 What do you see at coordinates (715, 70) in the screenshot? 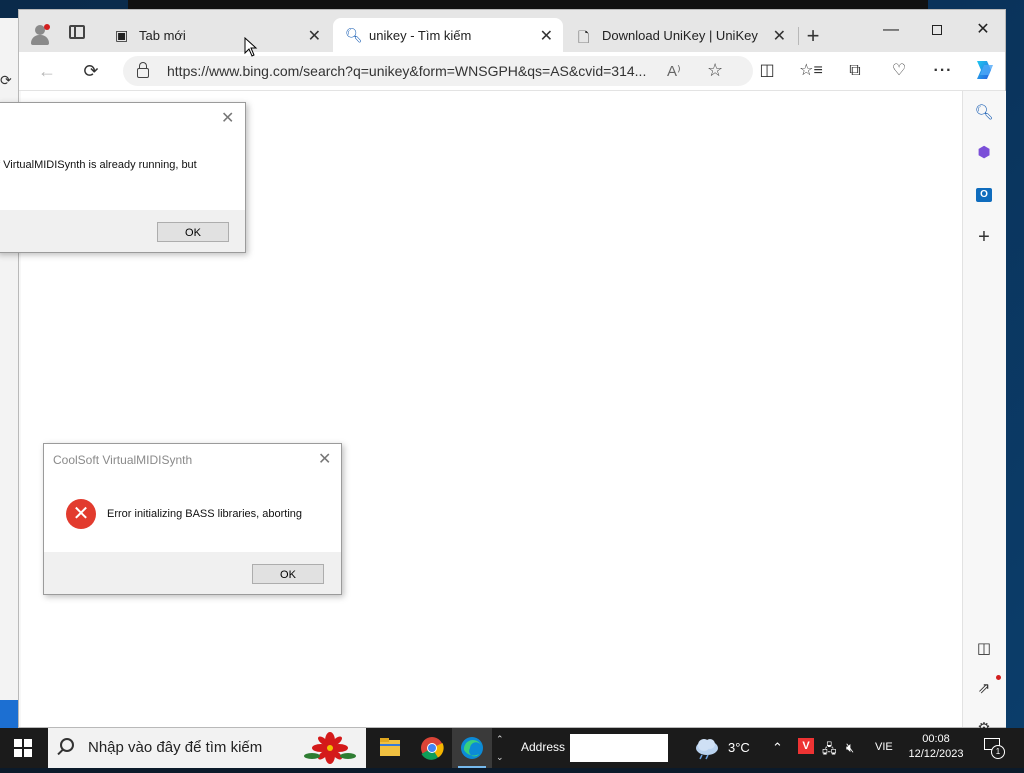
I see `favorite-star-icon: ☆` at bounding box center [715, 70].